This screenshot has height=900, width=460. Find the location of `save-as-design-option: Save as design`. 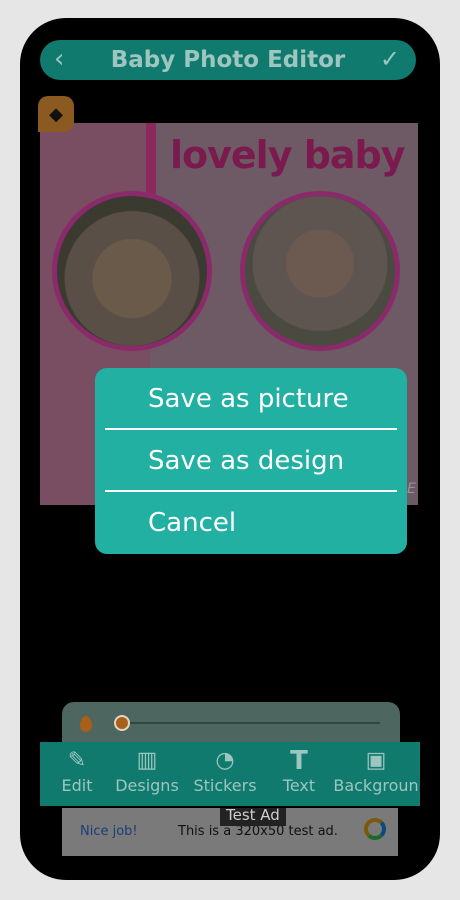

save-as-design-option: Save as design is located at coordinates (246, 461).